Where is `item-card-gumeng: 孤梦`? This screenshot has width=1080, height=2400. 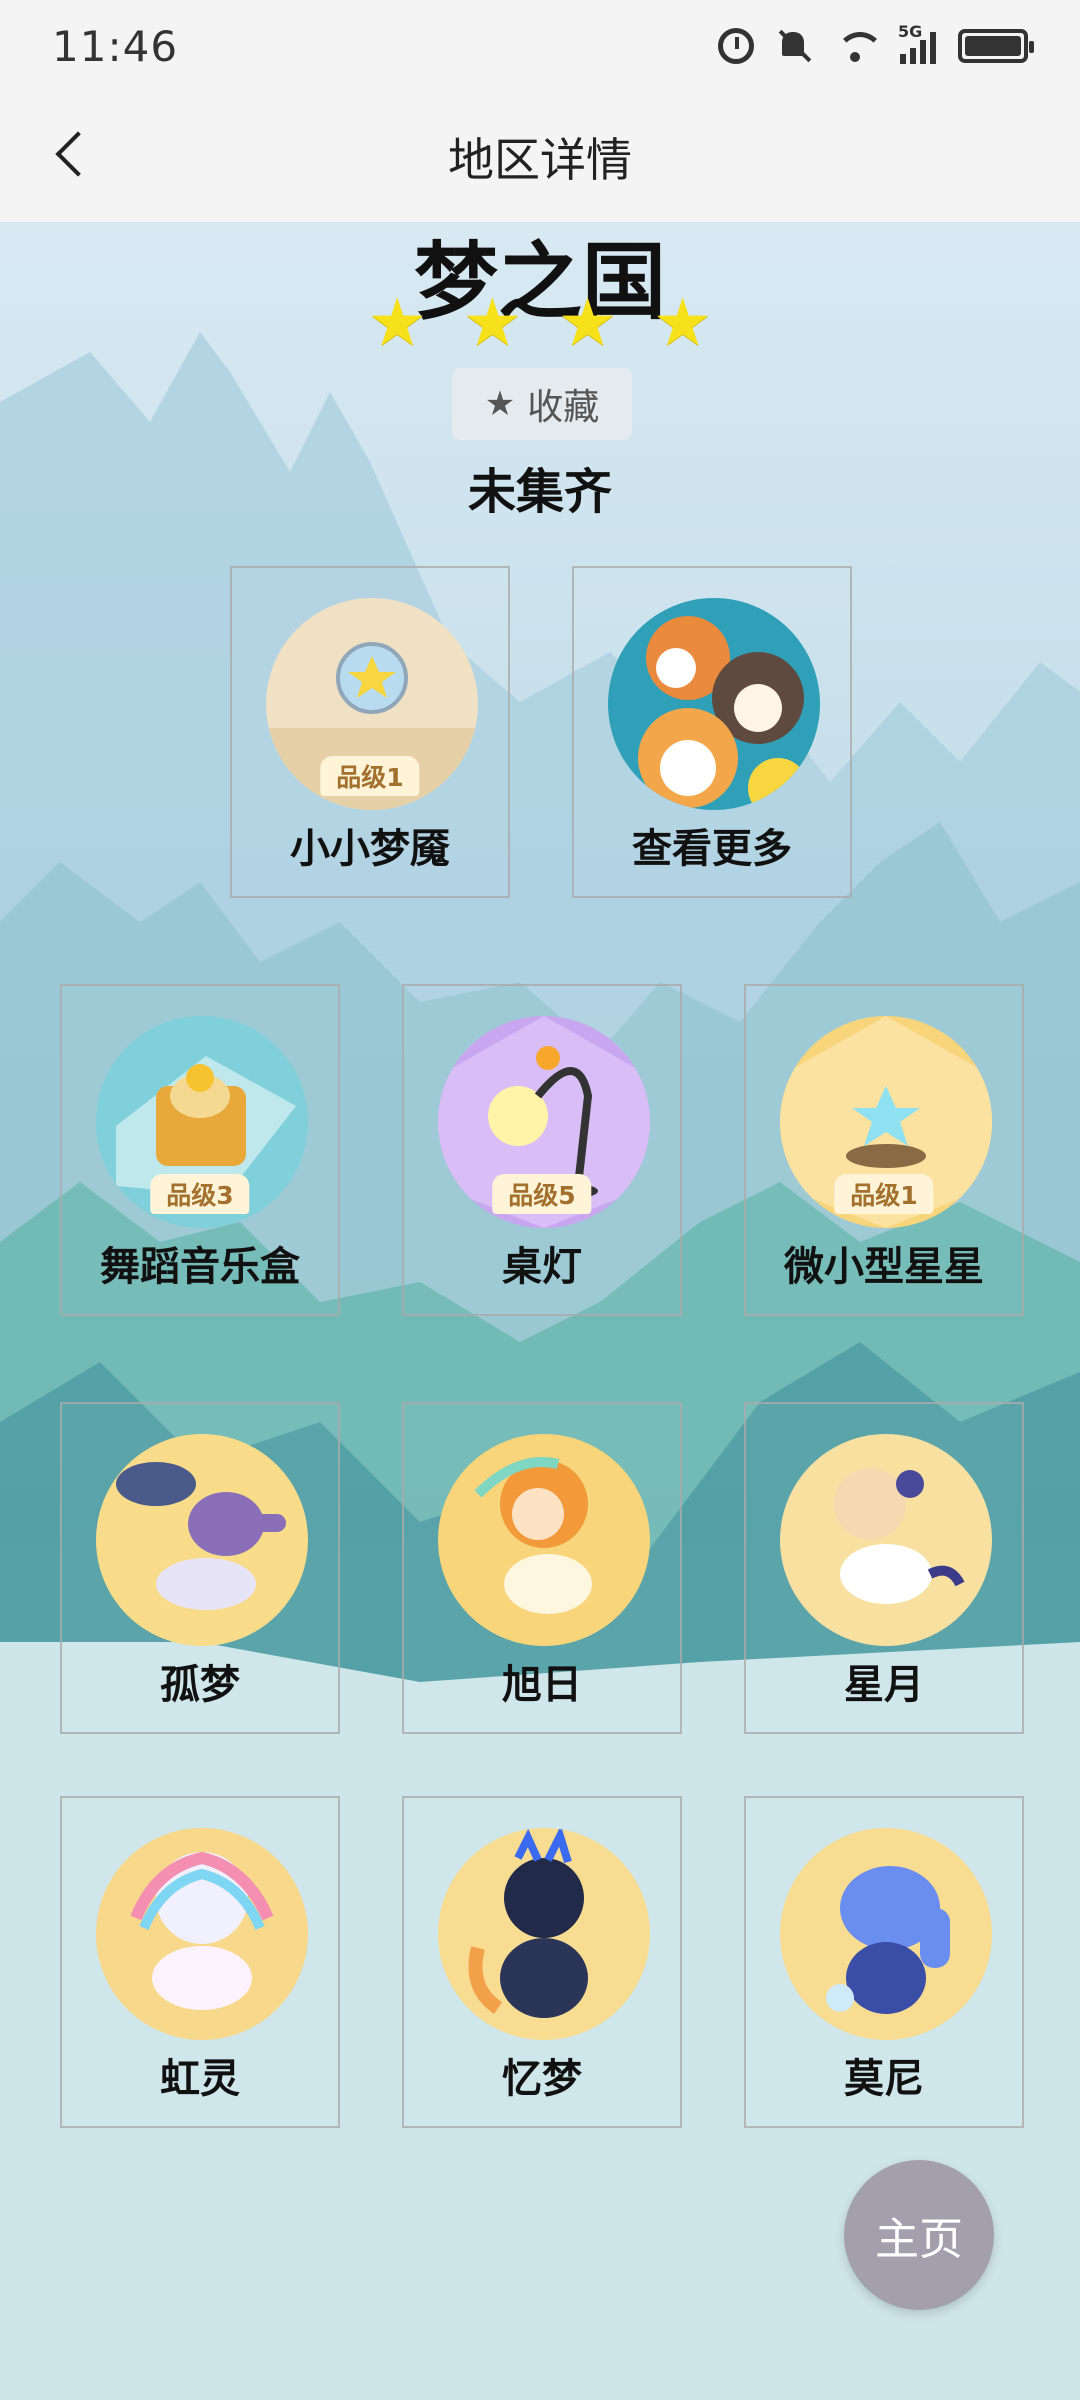 item-card-gumeng: 孤梦 is located at coordinates (200, 1568).